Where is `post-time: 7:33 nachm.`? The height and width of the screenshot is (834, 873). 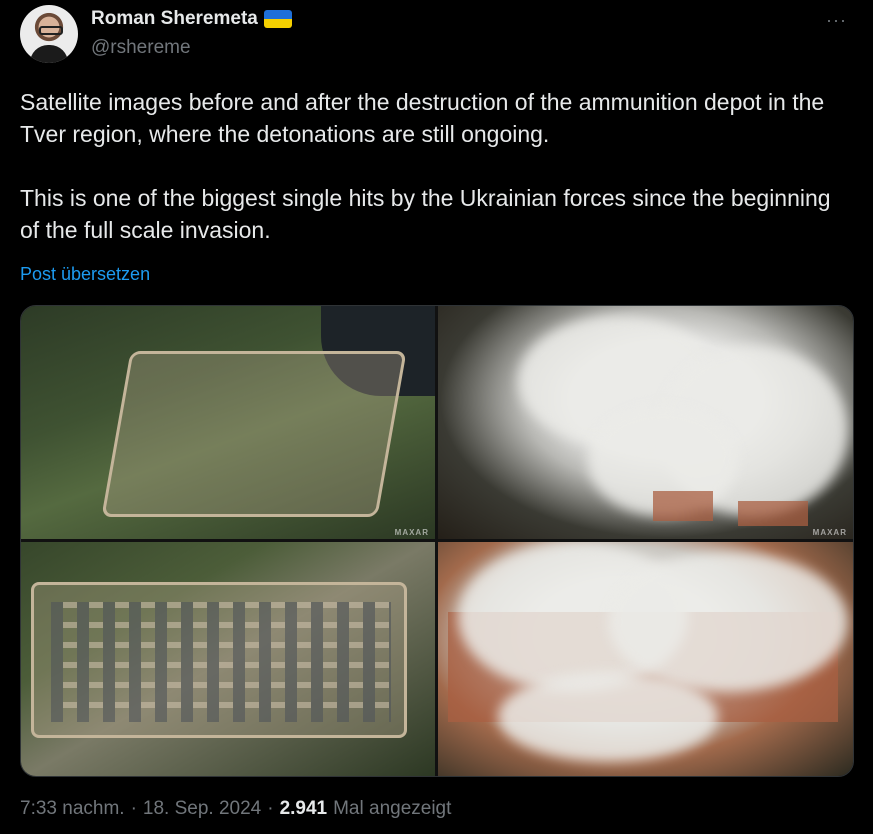 post-time: 7:33 nachm. is located at coordinates (72, 809).